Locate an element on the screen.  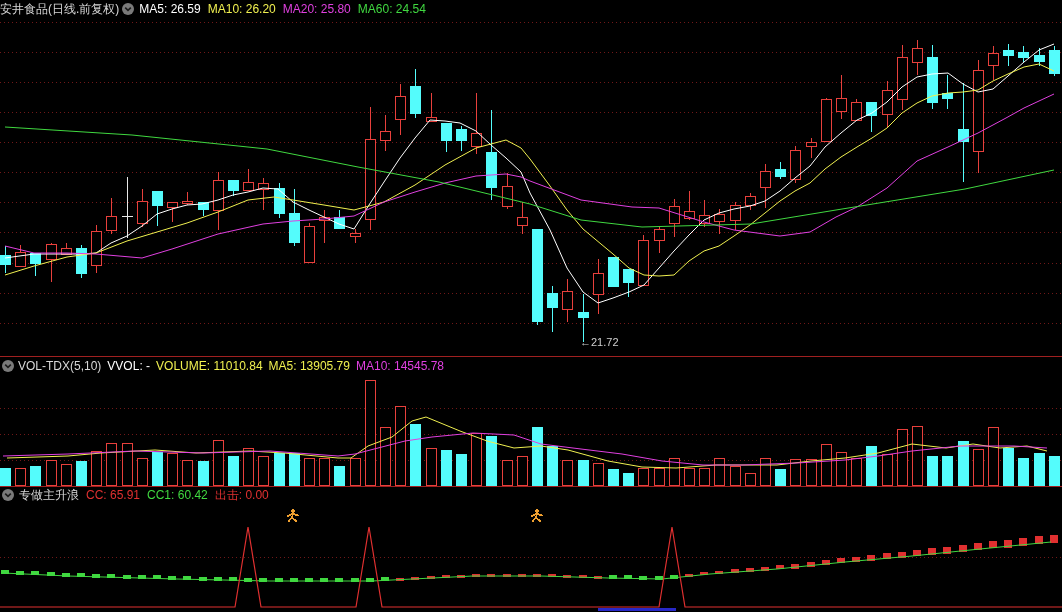
volume-value: VVOL: - is located at coordinates (129, 366).